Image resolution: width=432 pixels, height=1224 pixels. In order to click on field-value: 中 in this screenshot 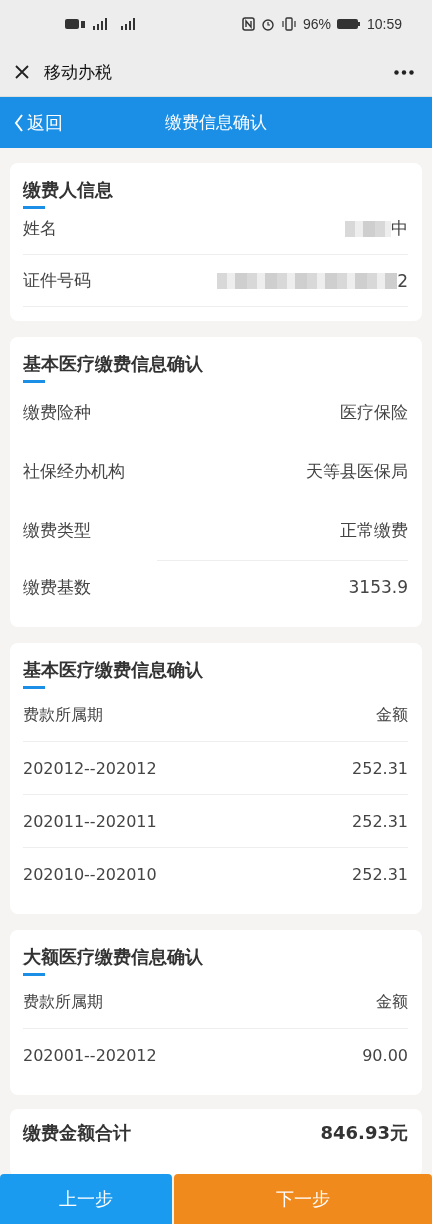, I will do `click(399, 228)`.